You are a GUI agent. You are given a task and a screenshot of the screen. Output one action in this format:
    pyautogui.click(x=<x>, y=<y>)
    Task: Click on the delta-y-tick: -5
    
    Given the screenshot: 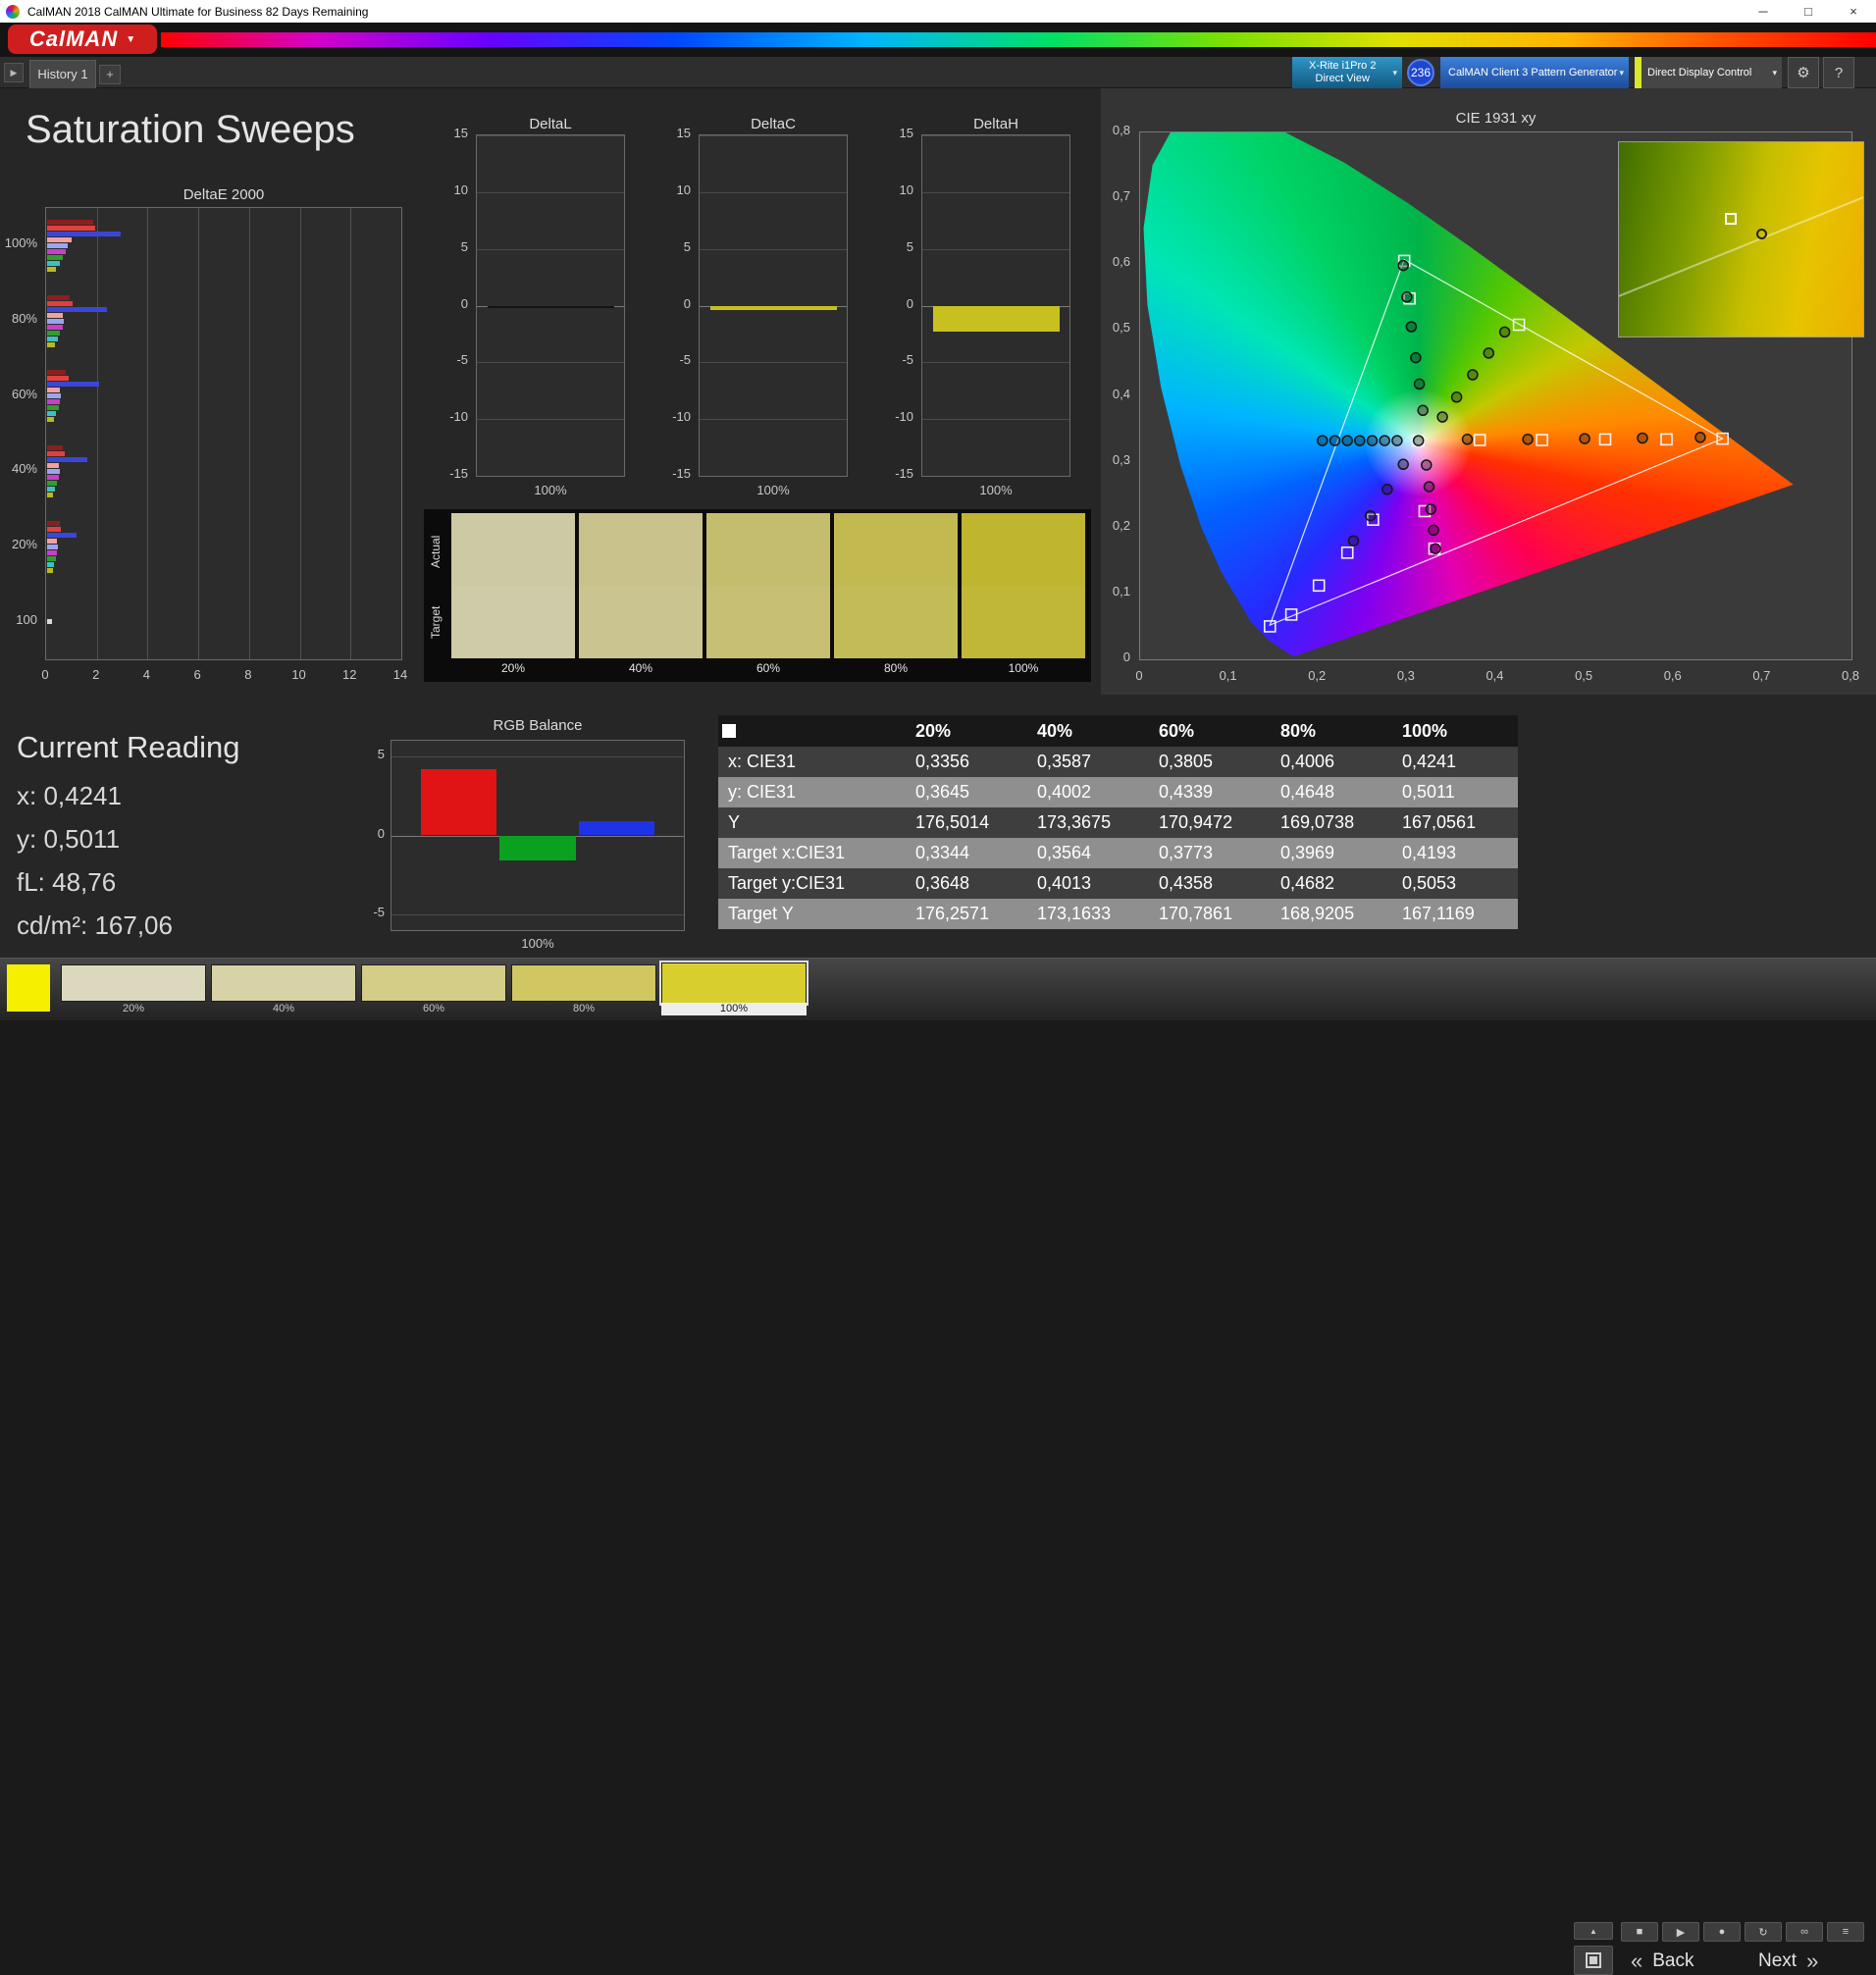 What is the action you would take?
    pyautogui.click(x=462, y=360)
    